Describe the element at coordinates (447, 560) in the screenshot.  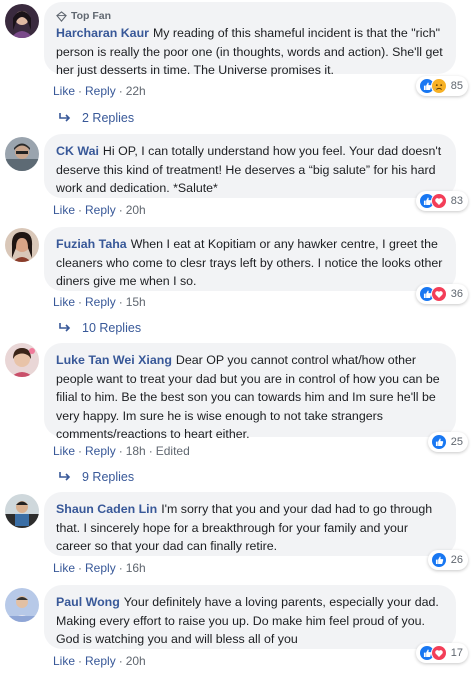
I see `reaction-summary: 26` at that location.